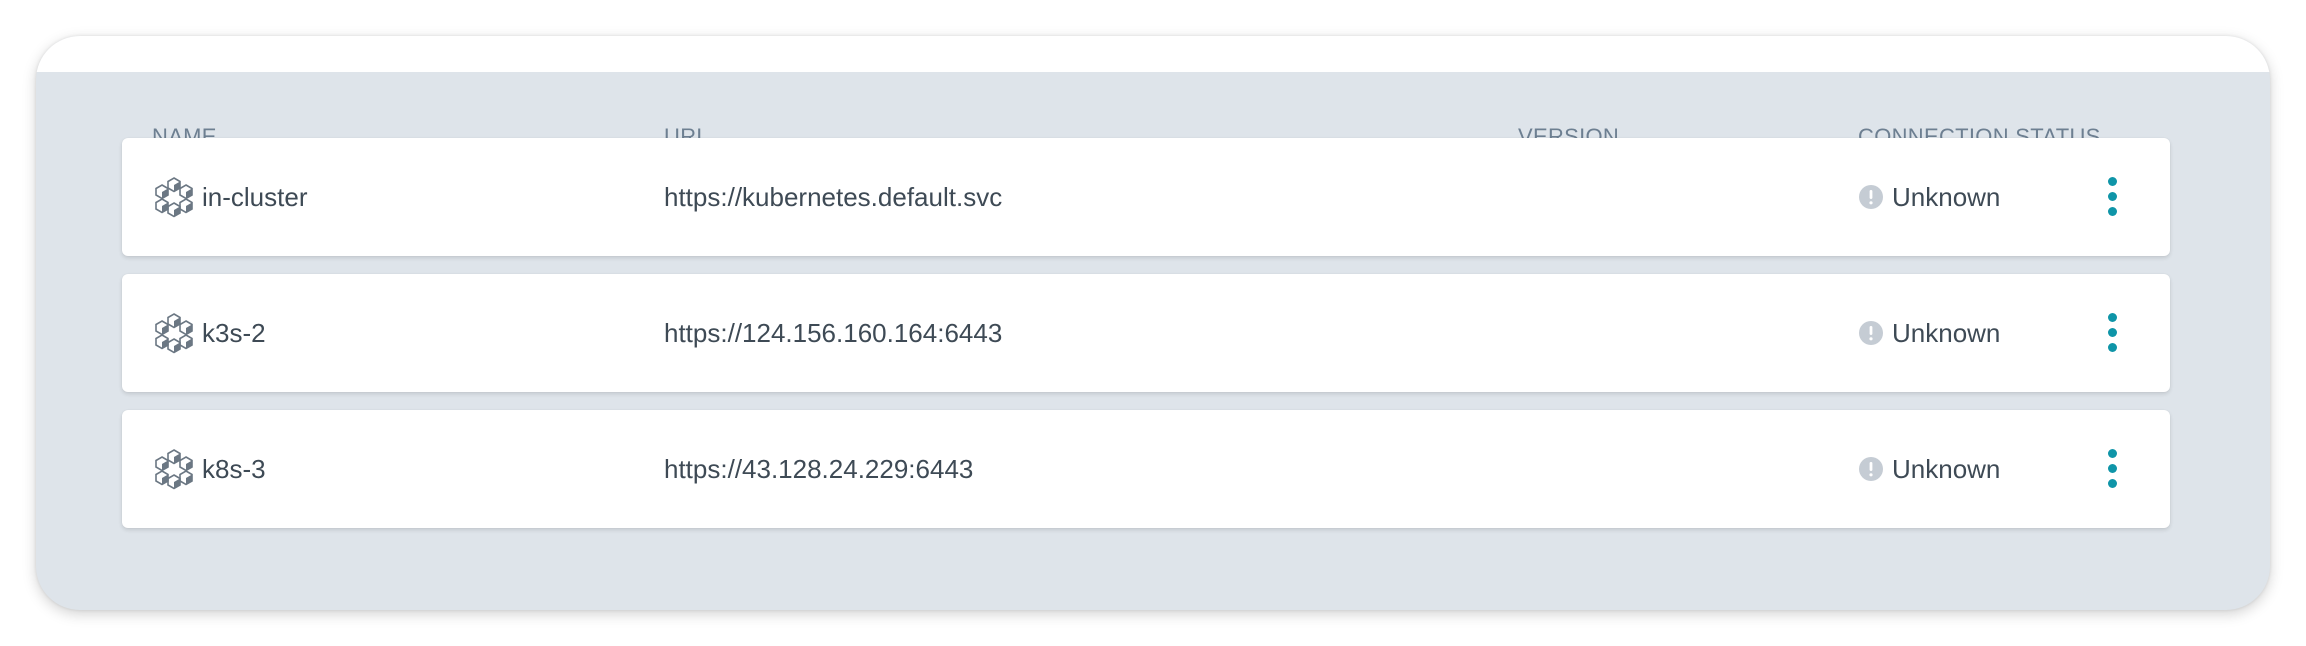 The image size is (2306, 646). I want to click on cluster-url: https://43.128.24.229:6443, so click(819, 468).